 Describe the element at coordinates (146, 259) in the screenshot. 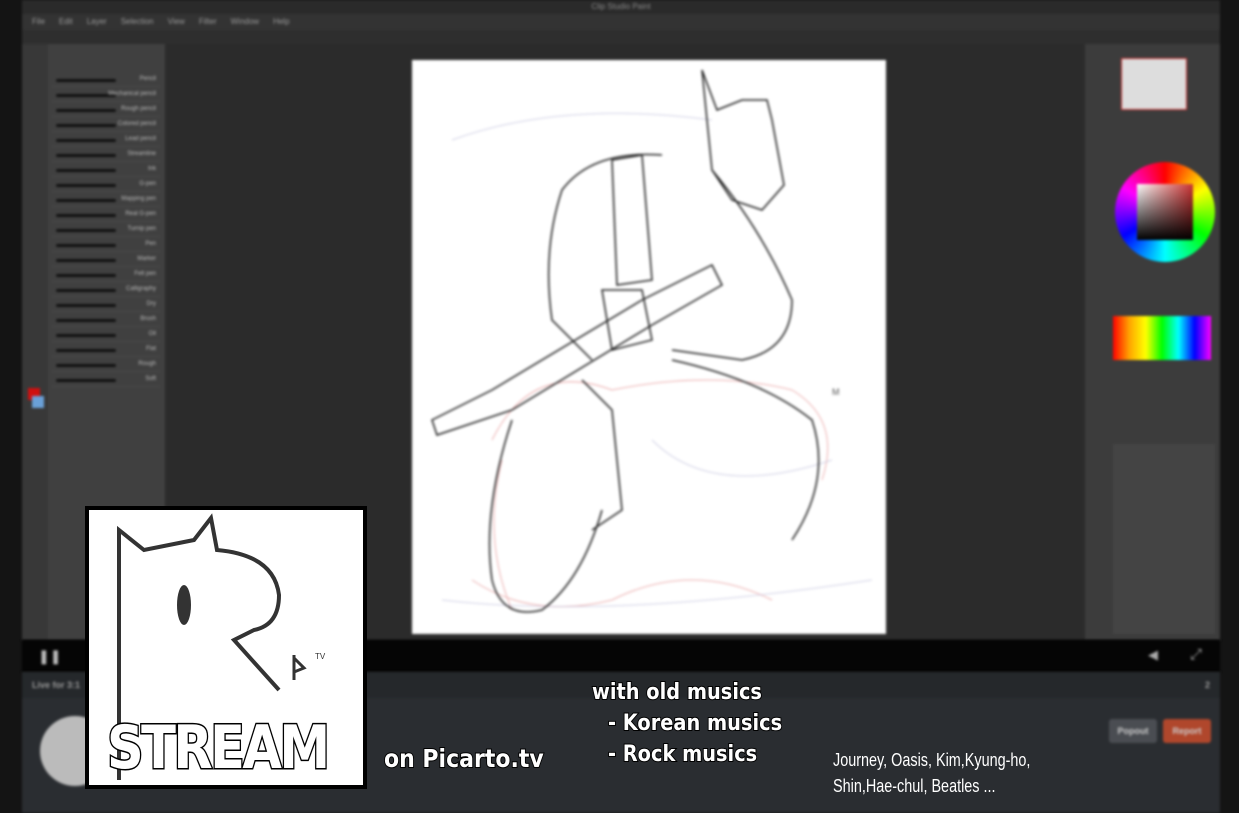

I see `brush-label: Marker` at that location.